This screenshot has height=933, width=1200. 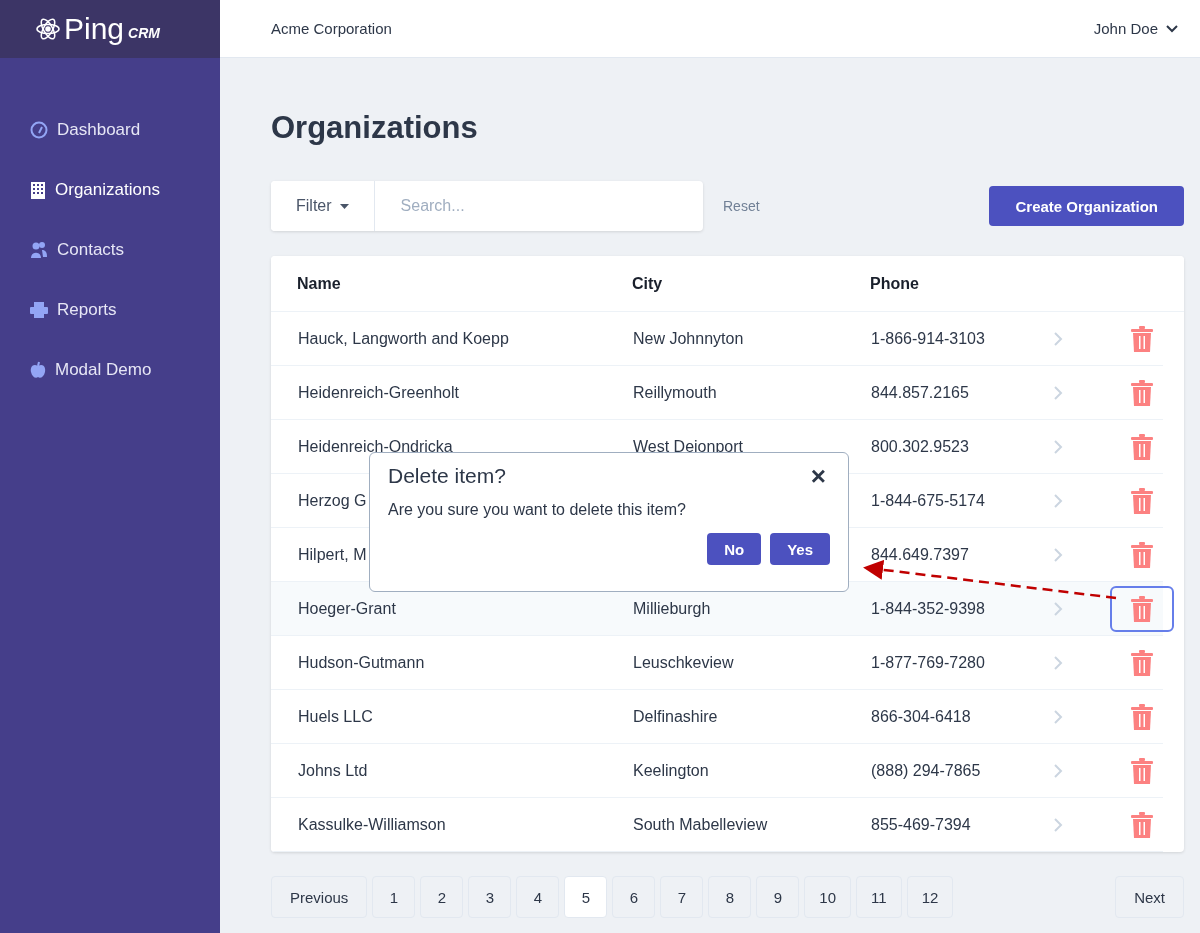 What do you see at coordinates (331, 28) in the screenshot?
I see `account-name: Acme Corporation` at bounding box center [331, 28].